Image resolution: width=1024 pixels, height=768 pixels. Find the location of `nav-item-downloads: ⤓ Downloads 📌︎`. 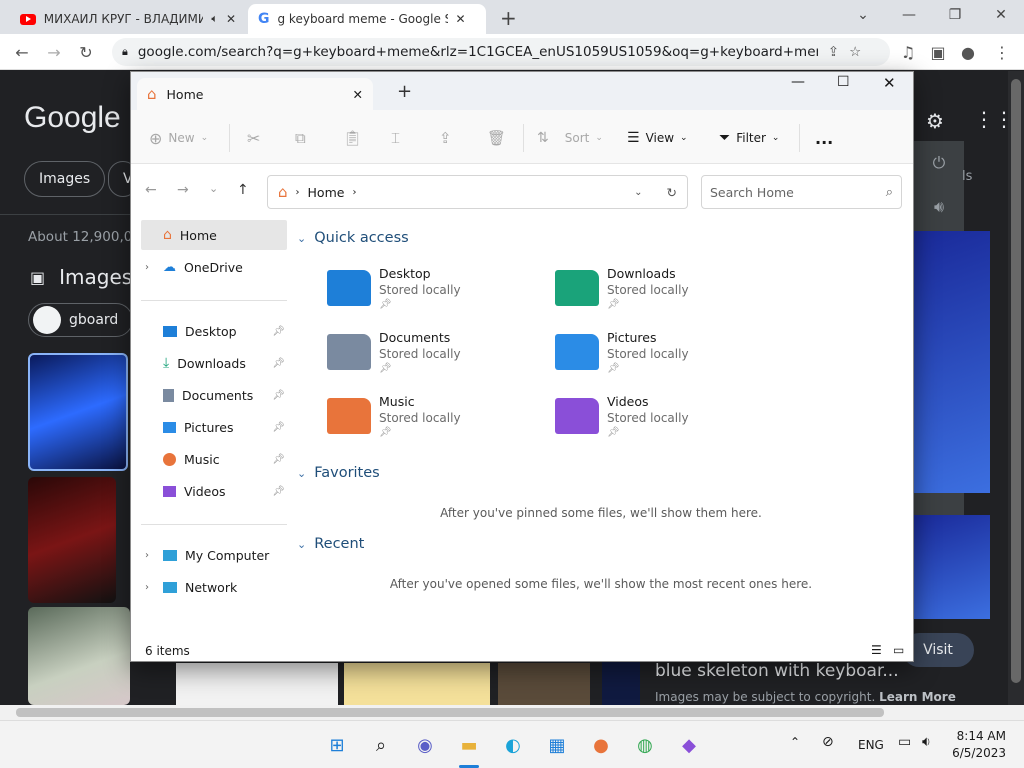

nav-item-downloads: ⤓ Downloads 📌︎ is located at coordinates (214, 363).